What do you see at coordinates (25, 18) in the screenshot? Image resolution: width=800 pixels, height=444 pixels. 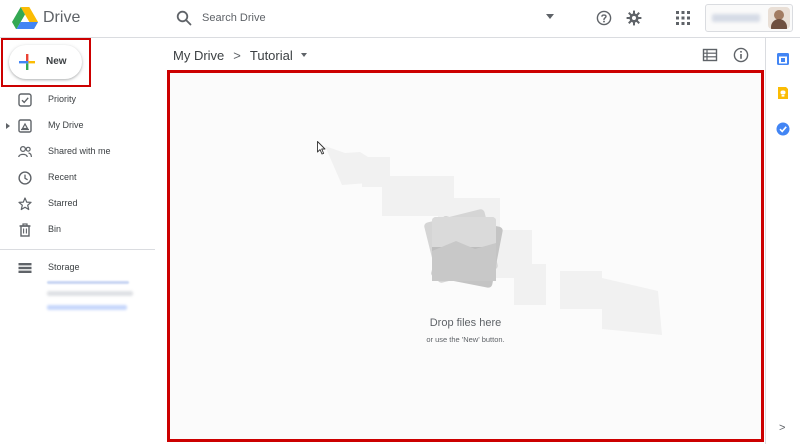 I see `google-drive-logo` at bounding box center [25, 18].